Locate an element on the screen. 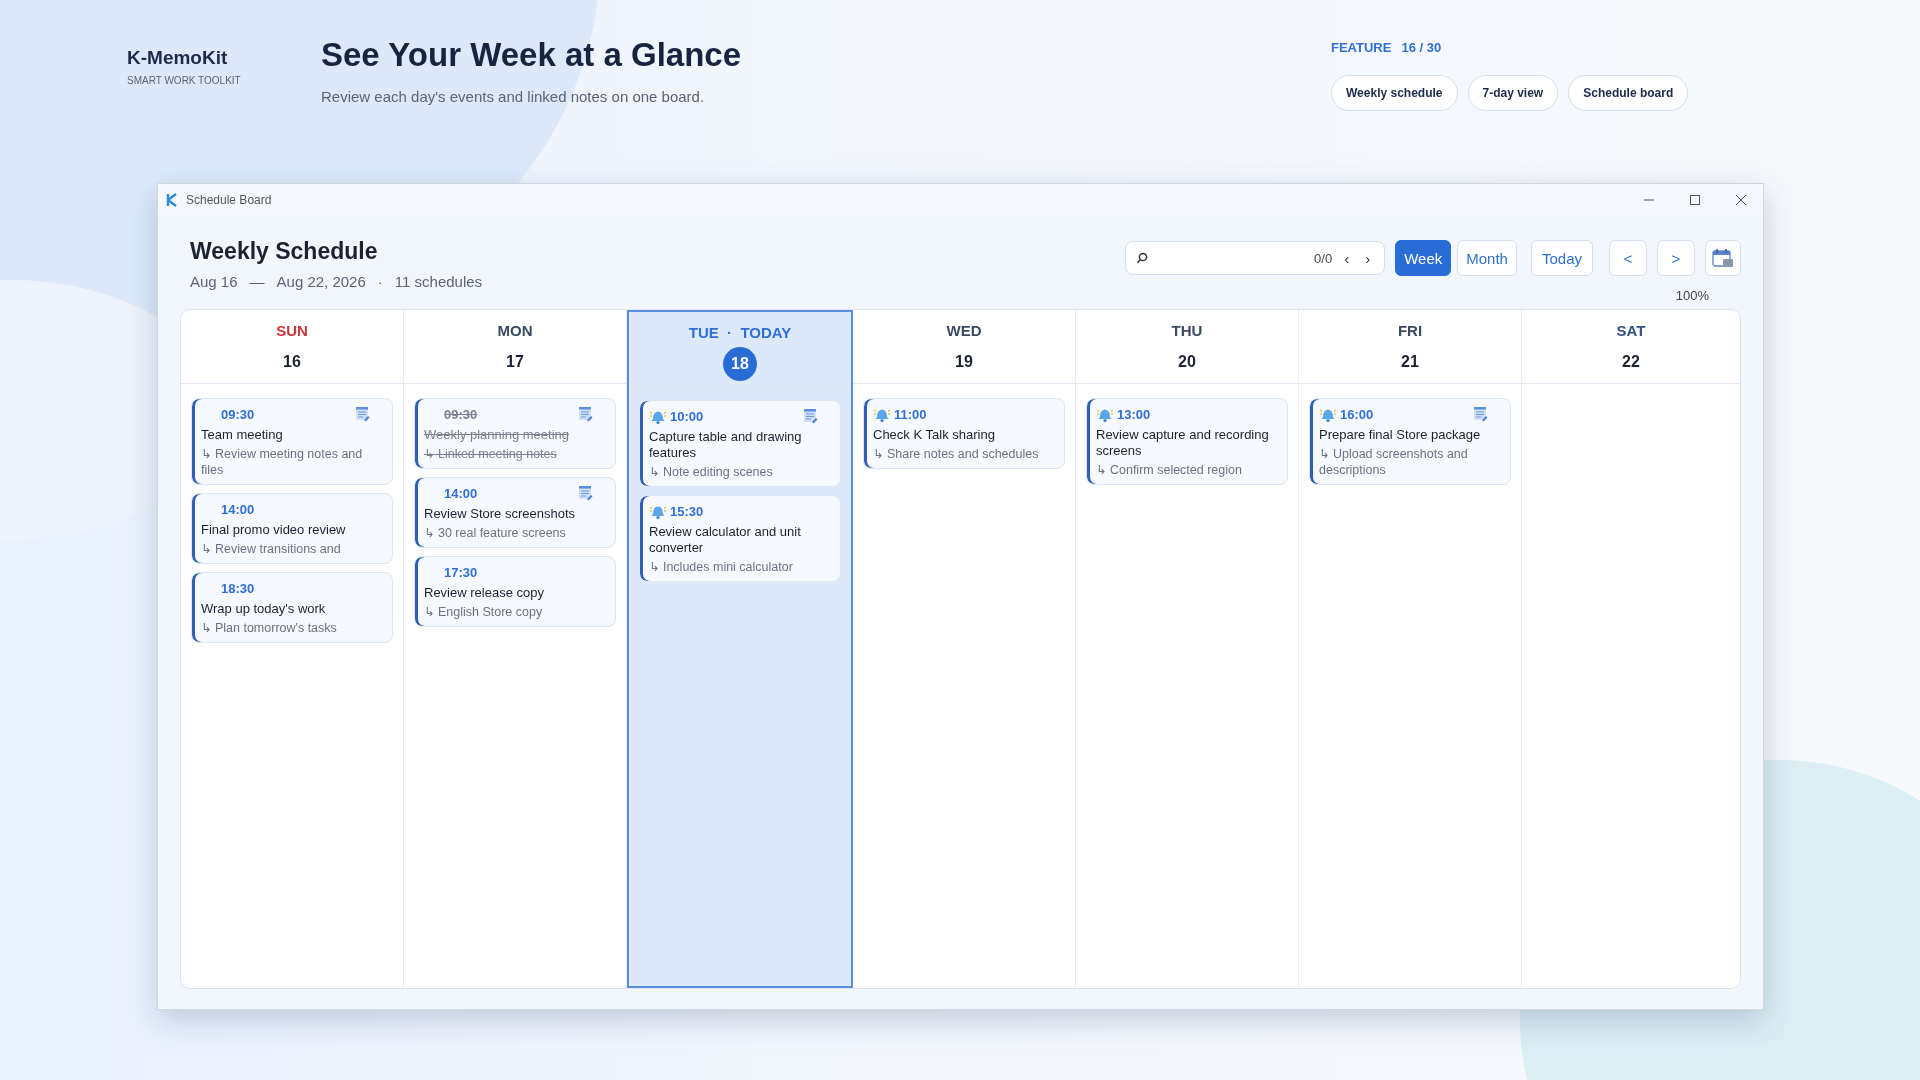 This screenshot has width=1920, height=1080. event-card: 09:30 Team meeting ↳ Review meeting notes and files is located at coordinates (292, 441).